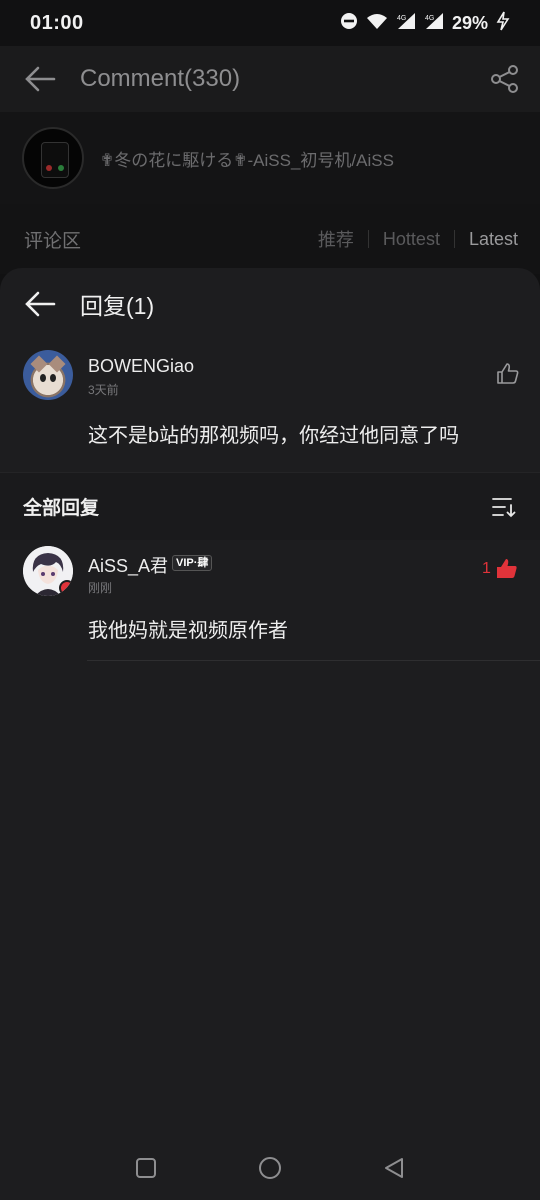 This screenshot has width=540, height=1200. Describe the element at coordinates (270, 506) in the screenshot. I see `all-replies-bar: 全部回复` at that location.